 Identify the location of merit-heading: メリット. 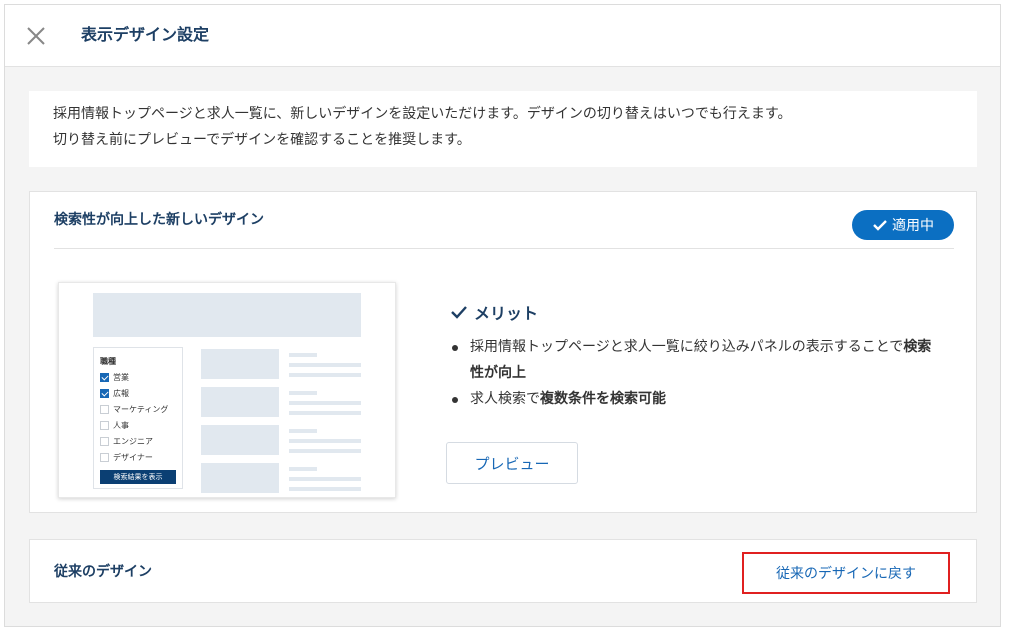
(494, 312).